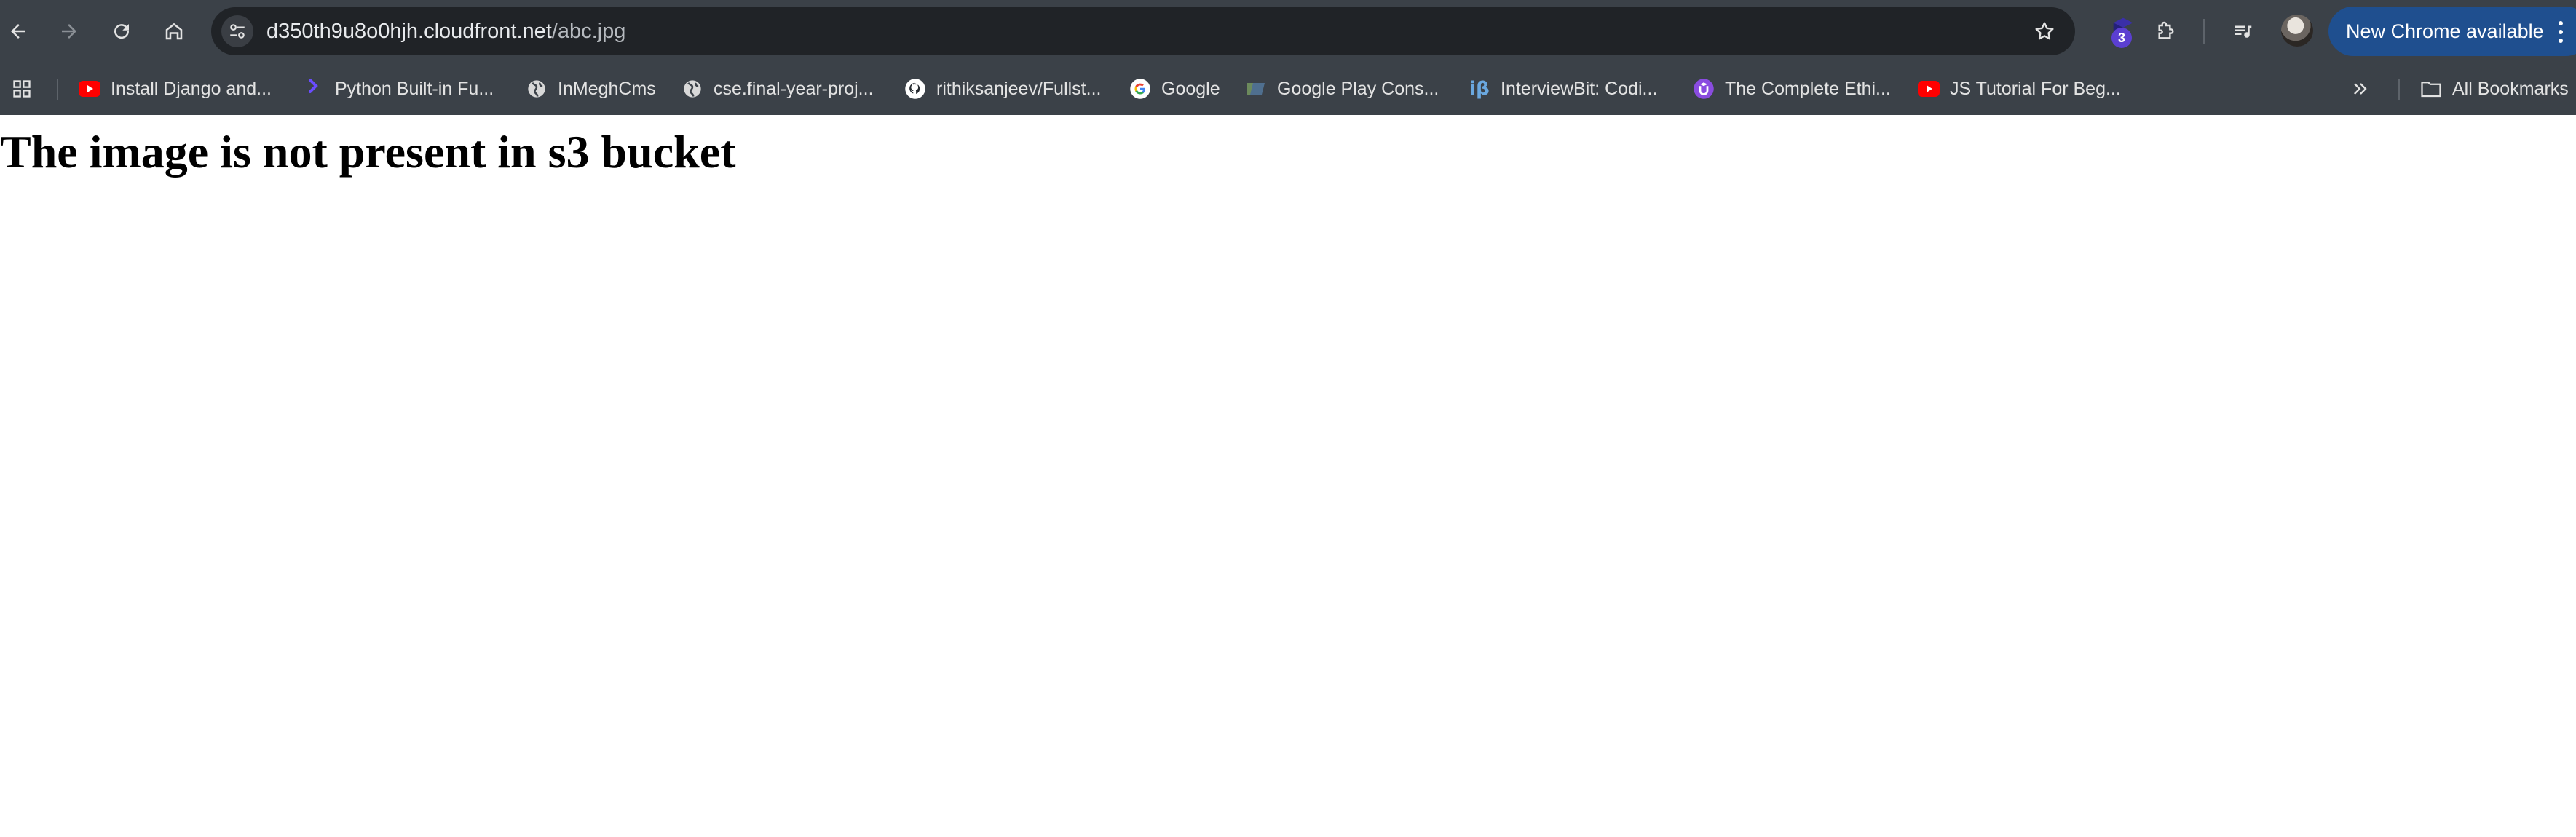 Image resolution: width=2576 pixels, height=837 pixels. Describe the element at coordinates (1191, 88) in the screenshot. I see `bookmark-label: Google` at that location.